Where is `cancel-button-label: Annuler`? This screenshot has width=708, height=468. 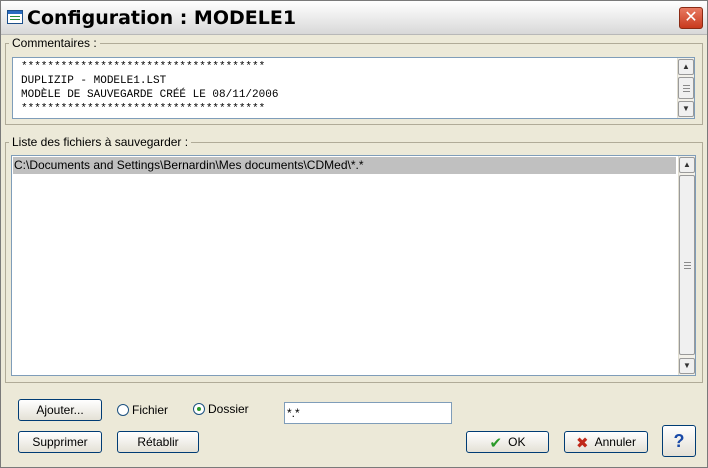
cancel-button-label: Annuler is located at coordinates (615, 442).